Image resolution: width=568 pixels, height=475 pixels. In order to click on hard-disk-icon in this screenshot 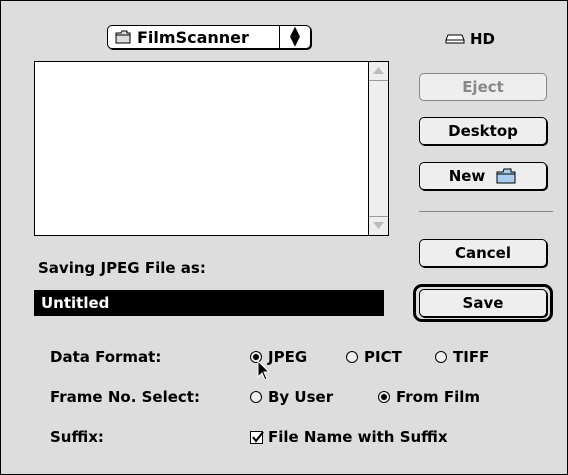, I will do `click(455, 39)`.